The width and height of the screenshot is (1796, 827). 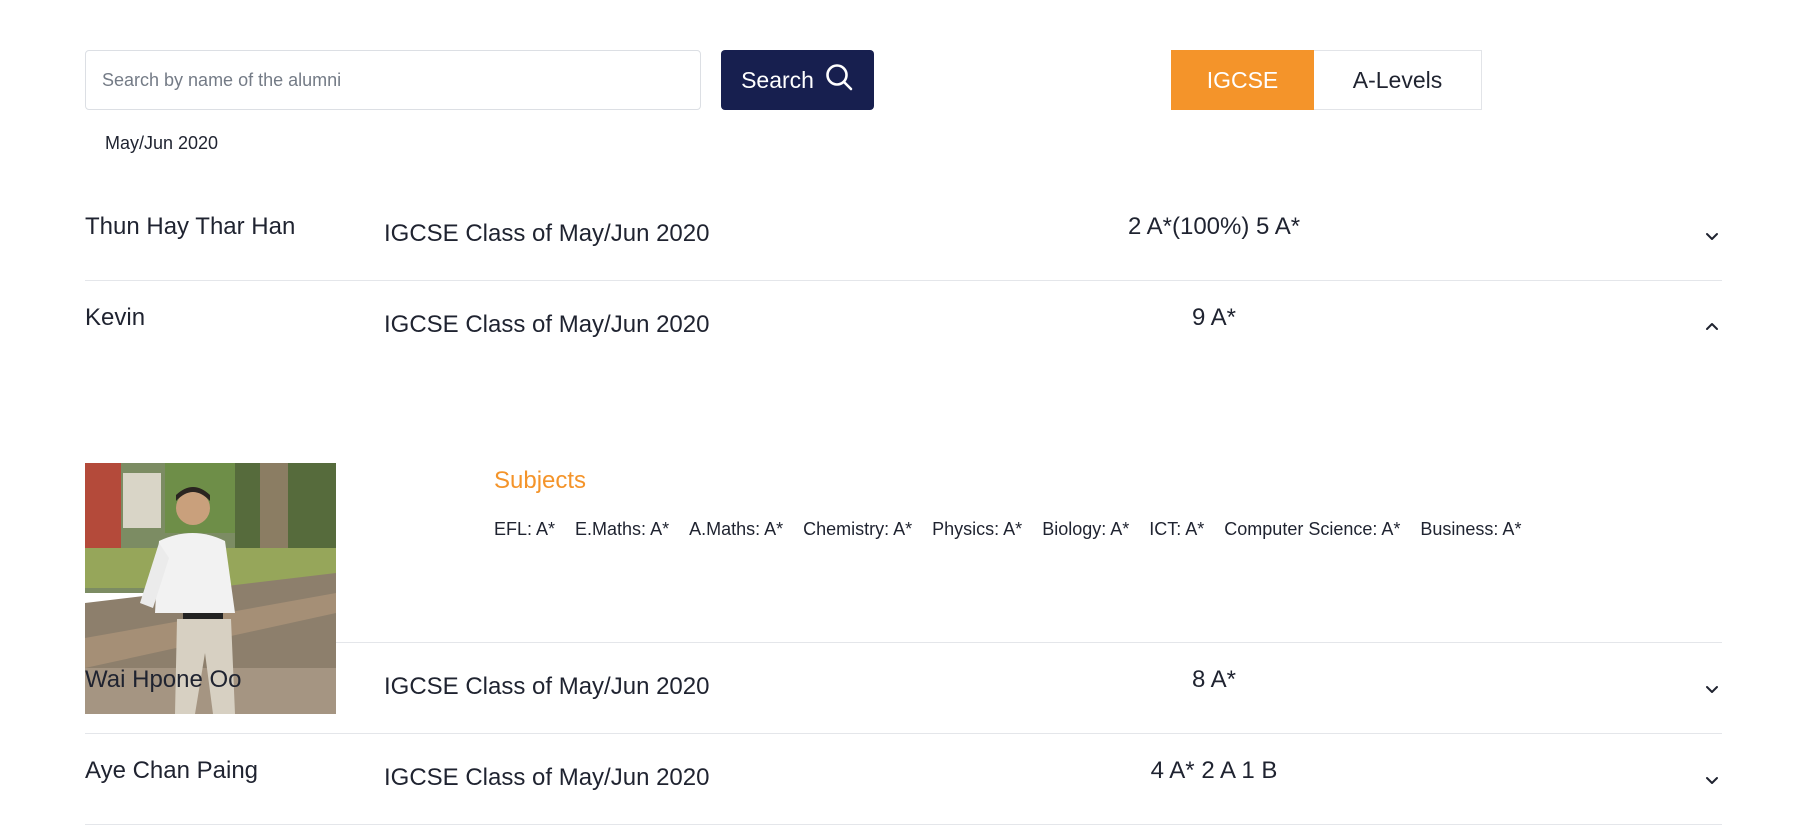 What do you see at coordinates (1214, 317) in the screenshot?
I see `alumni-result: 9 A*` at bounding box center [1214, 317].